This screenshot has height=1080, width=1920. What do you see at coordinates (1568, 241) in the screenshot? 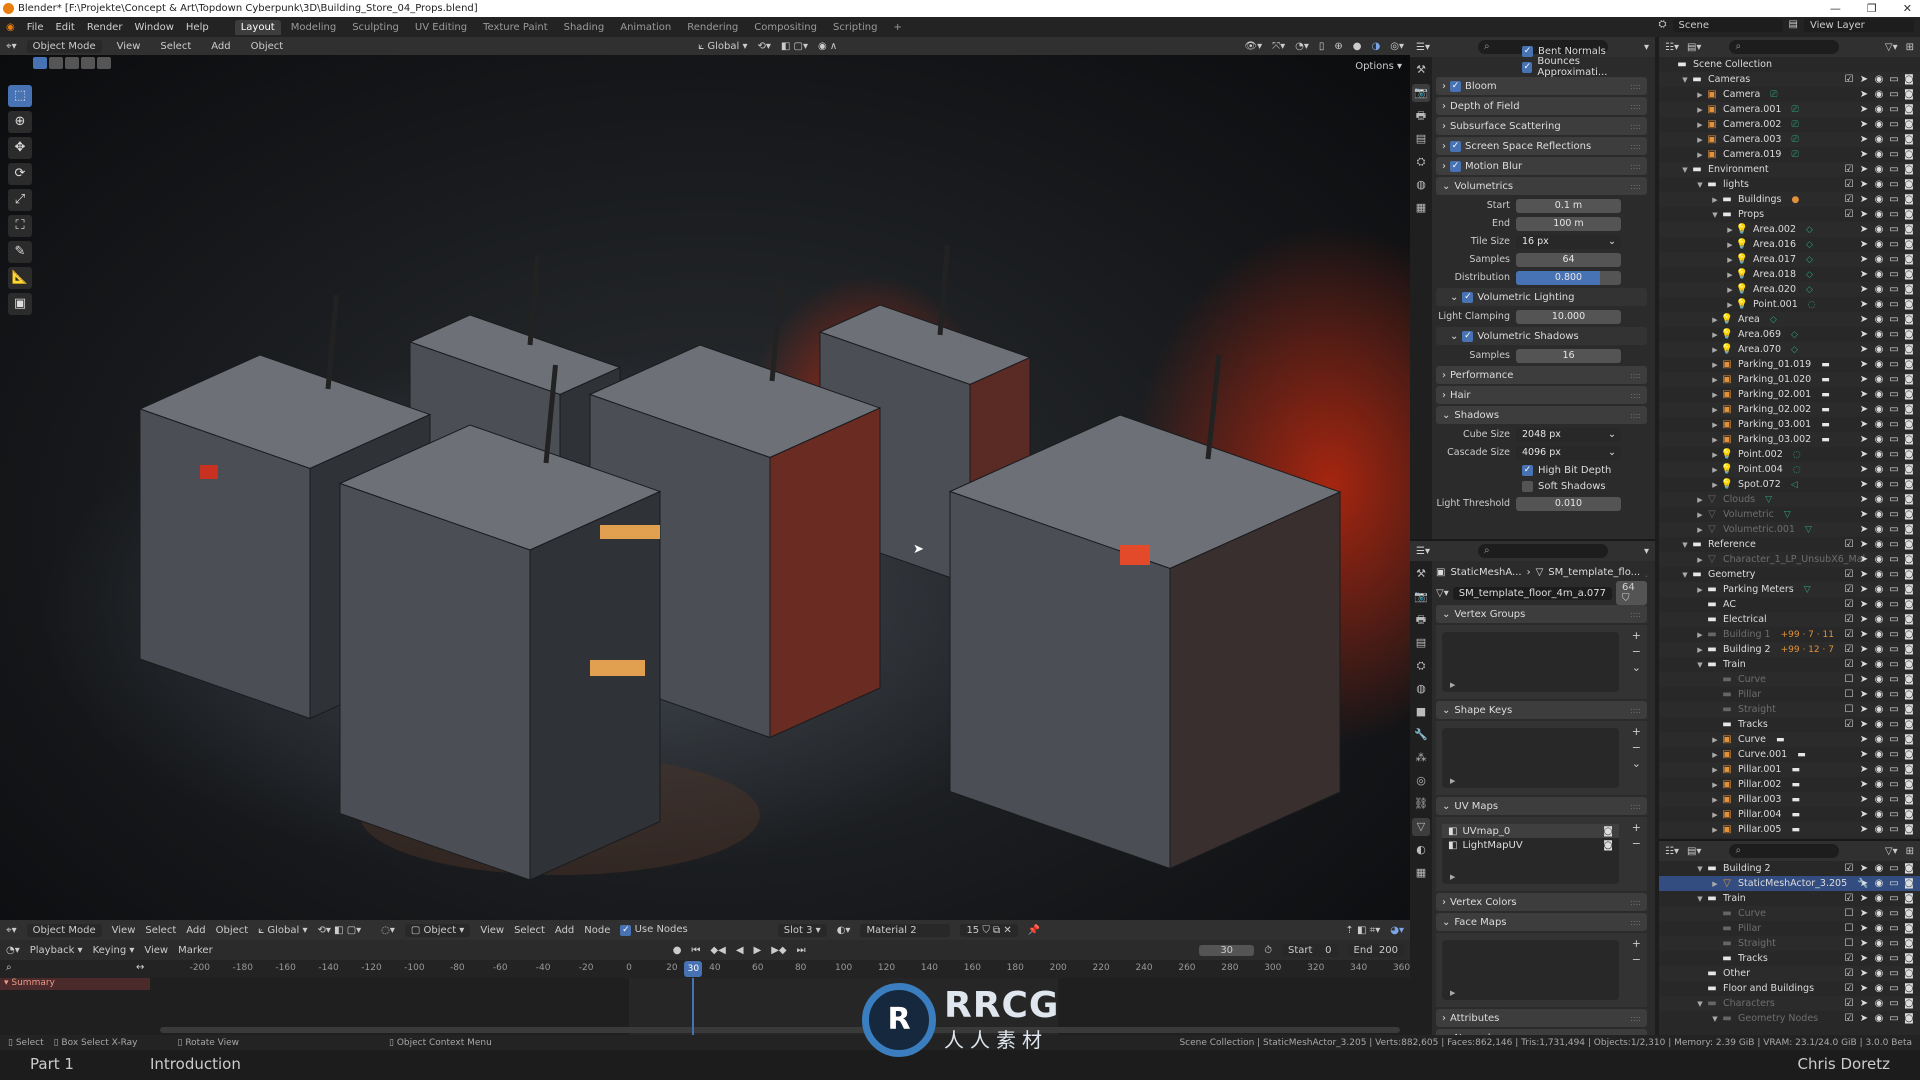
I see `dropdown-tile-size: 16 px ⌄` at bounding box center [1568, 241].